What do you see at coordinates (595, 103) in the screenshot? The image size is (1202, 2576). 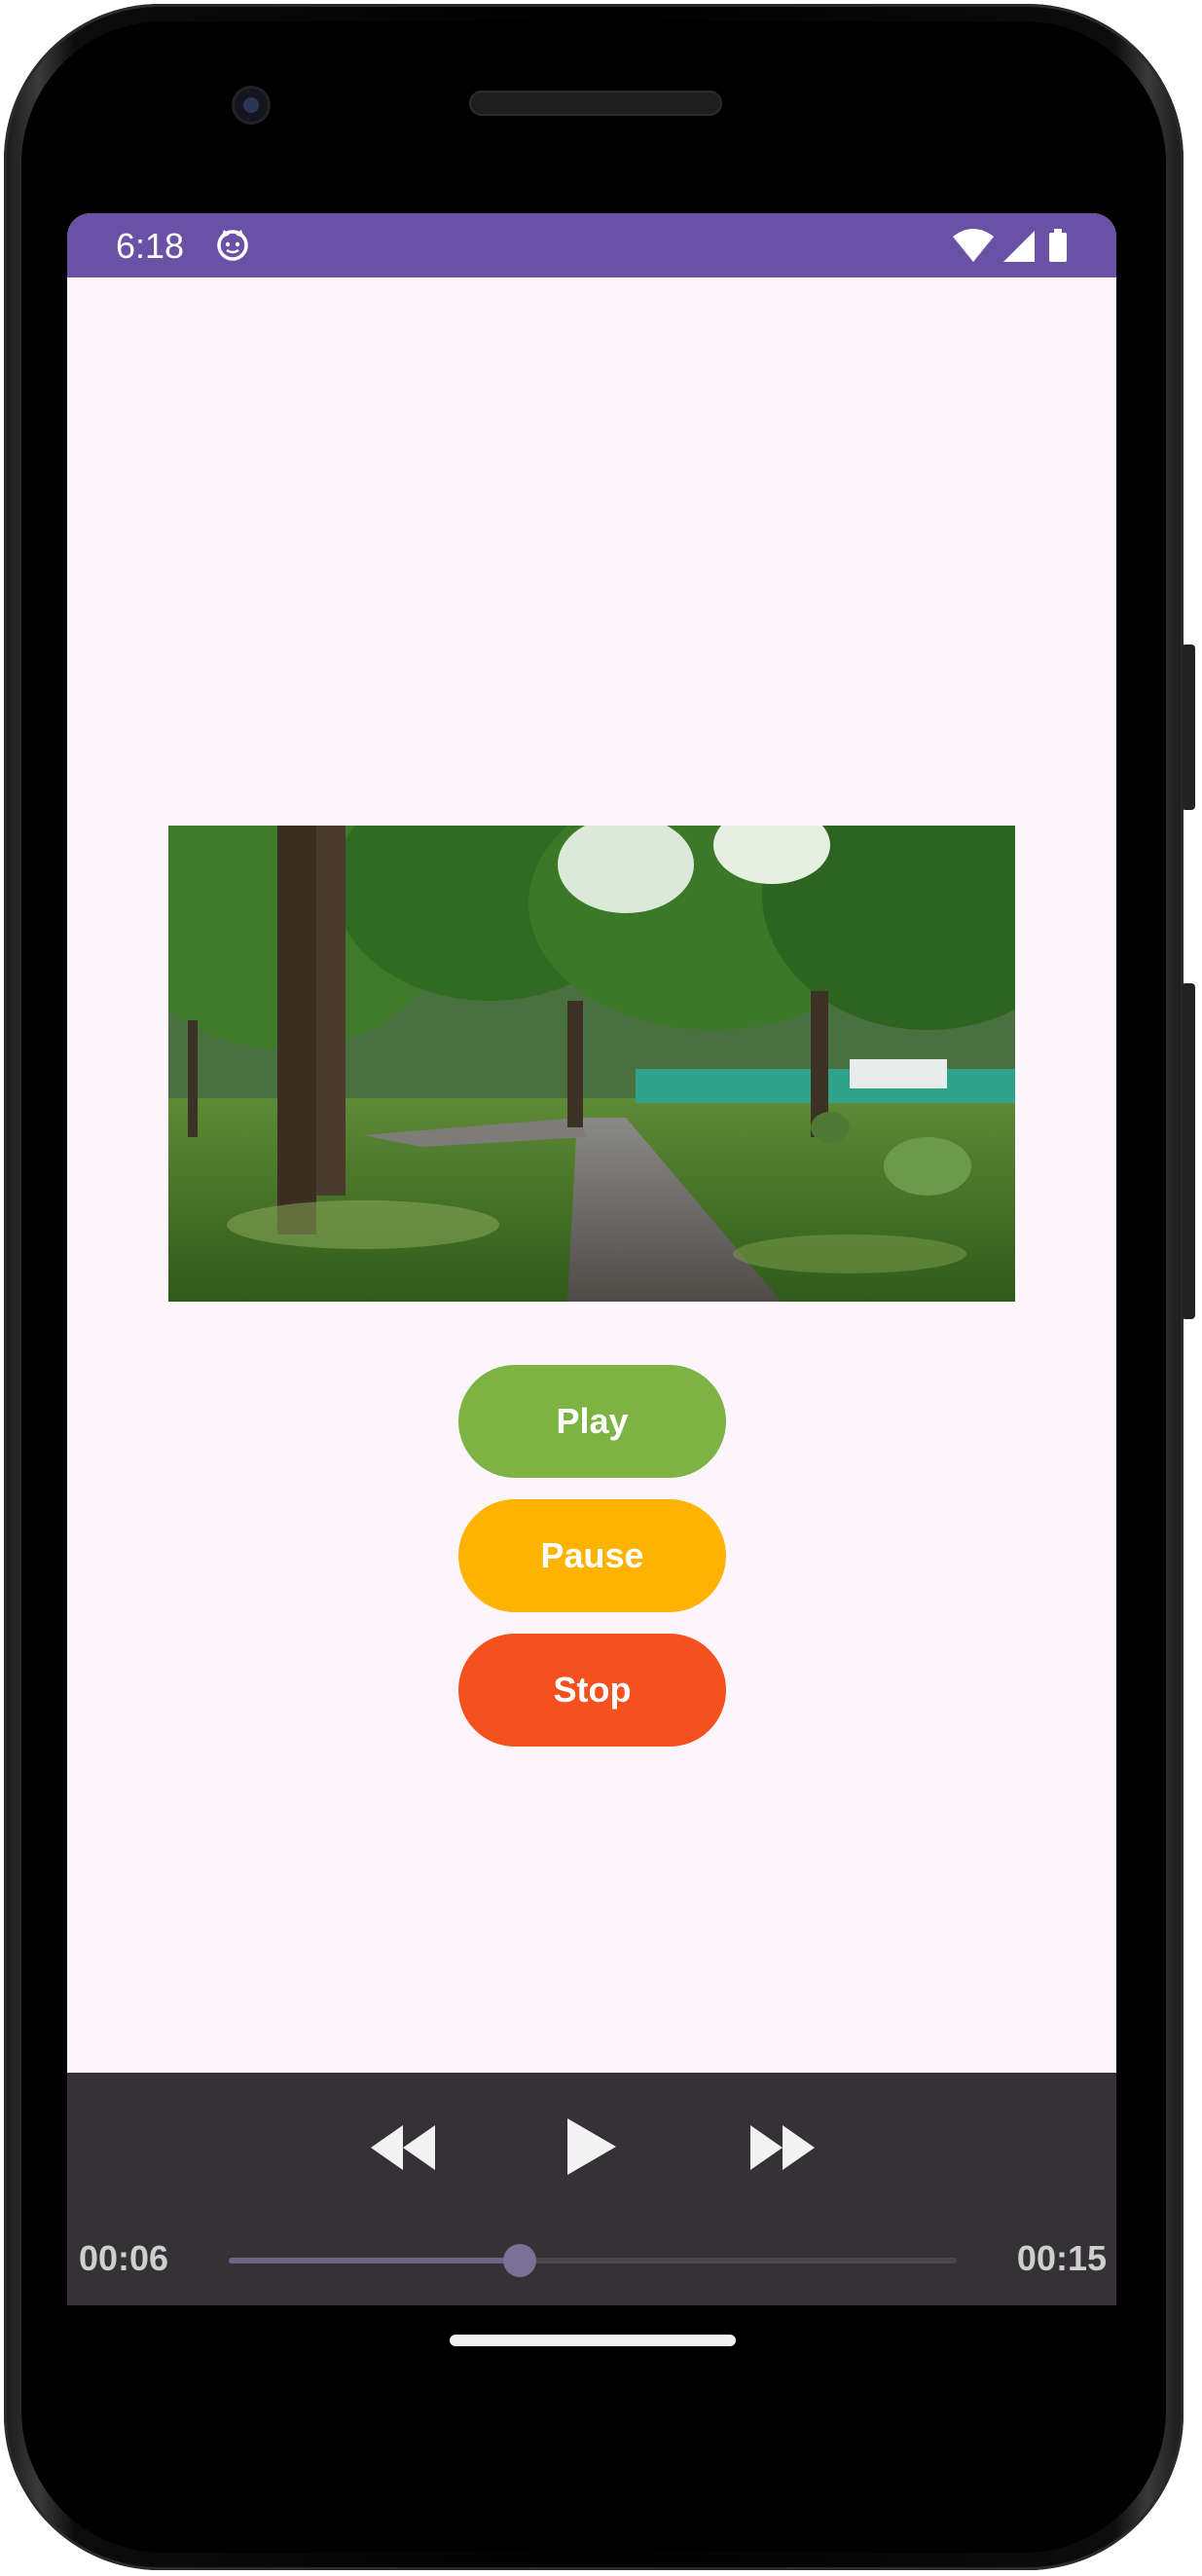 I see `earpiece-speaker` at bounding box center [595, 103].